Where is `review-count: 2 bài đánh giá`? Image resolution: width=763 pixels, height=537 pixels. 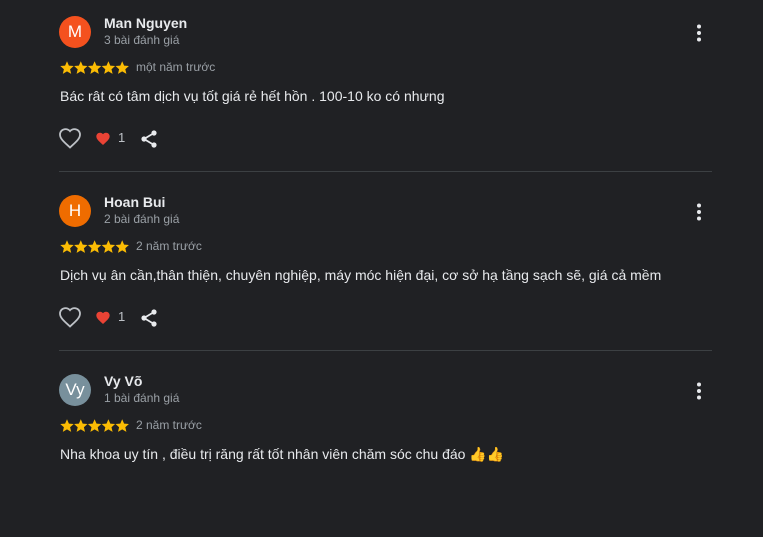 review-count: 2 bài đánh giá is located at coordinates (142, 219).